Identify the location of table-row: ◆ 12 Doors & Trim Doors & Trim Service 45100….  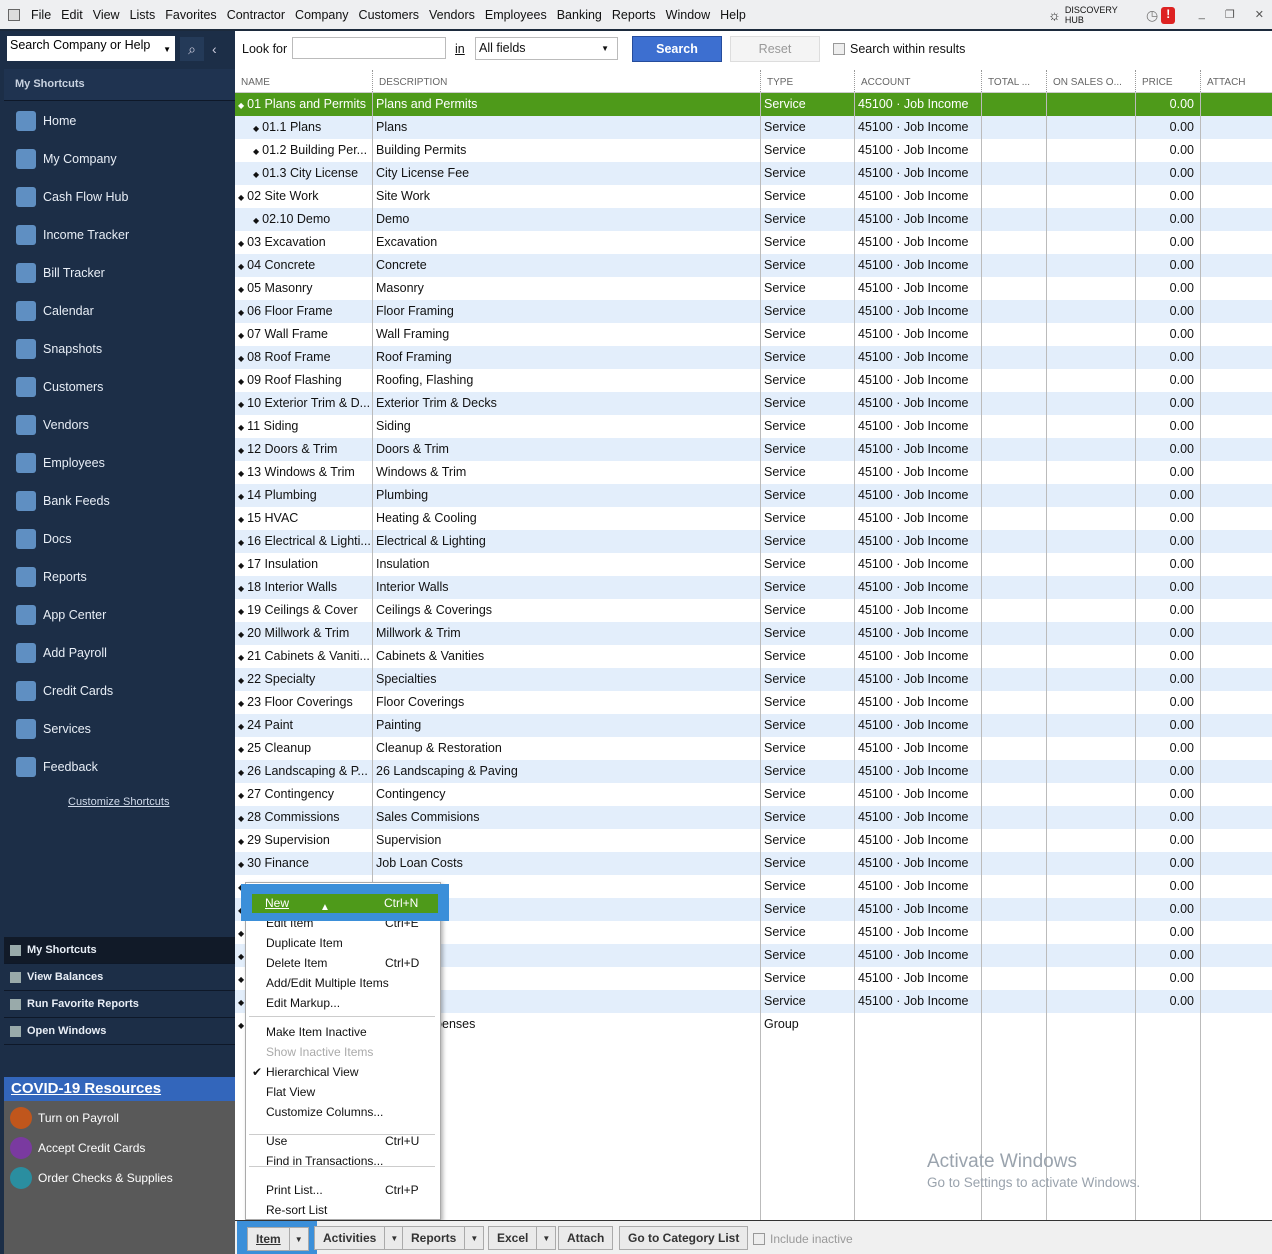
(753, 449).